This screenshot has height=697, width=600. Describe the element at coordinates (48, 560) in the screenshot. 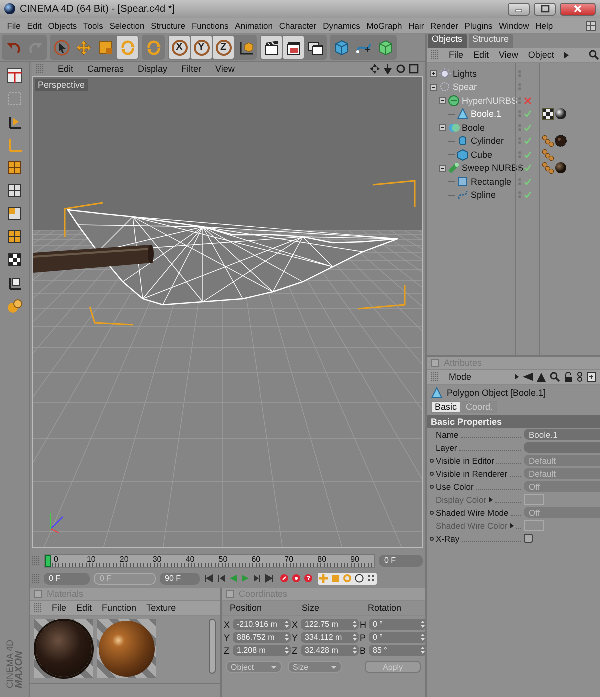

I see `playhead-handle` at that location.